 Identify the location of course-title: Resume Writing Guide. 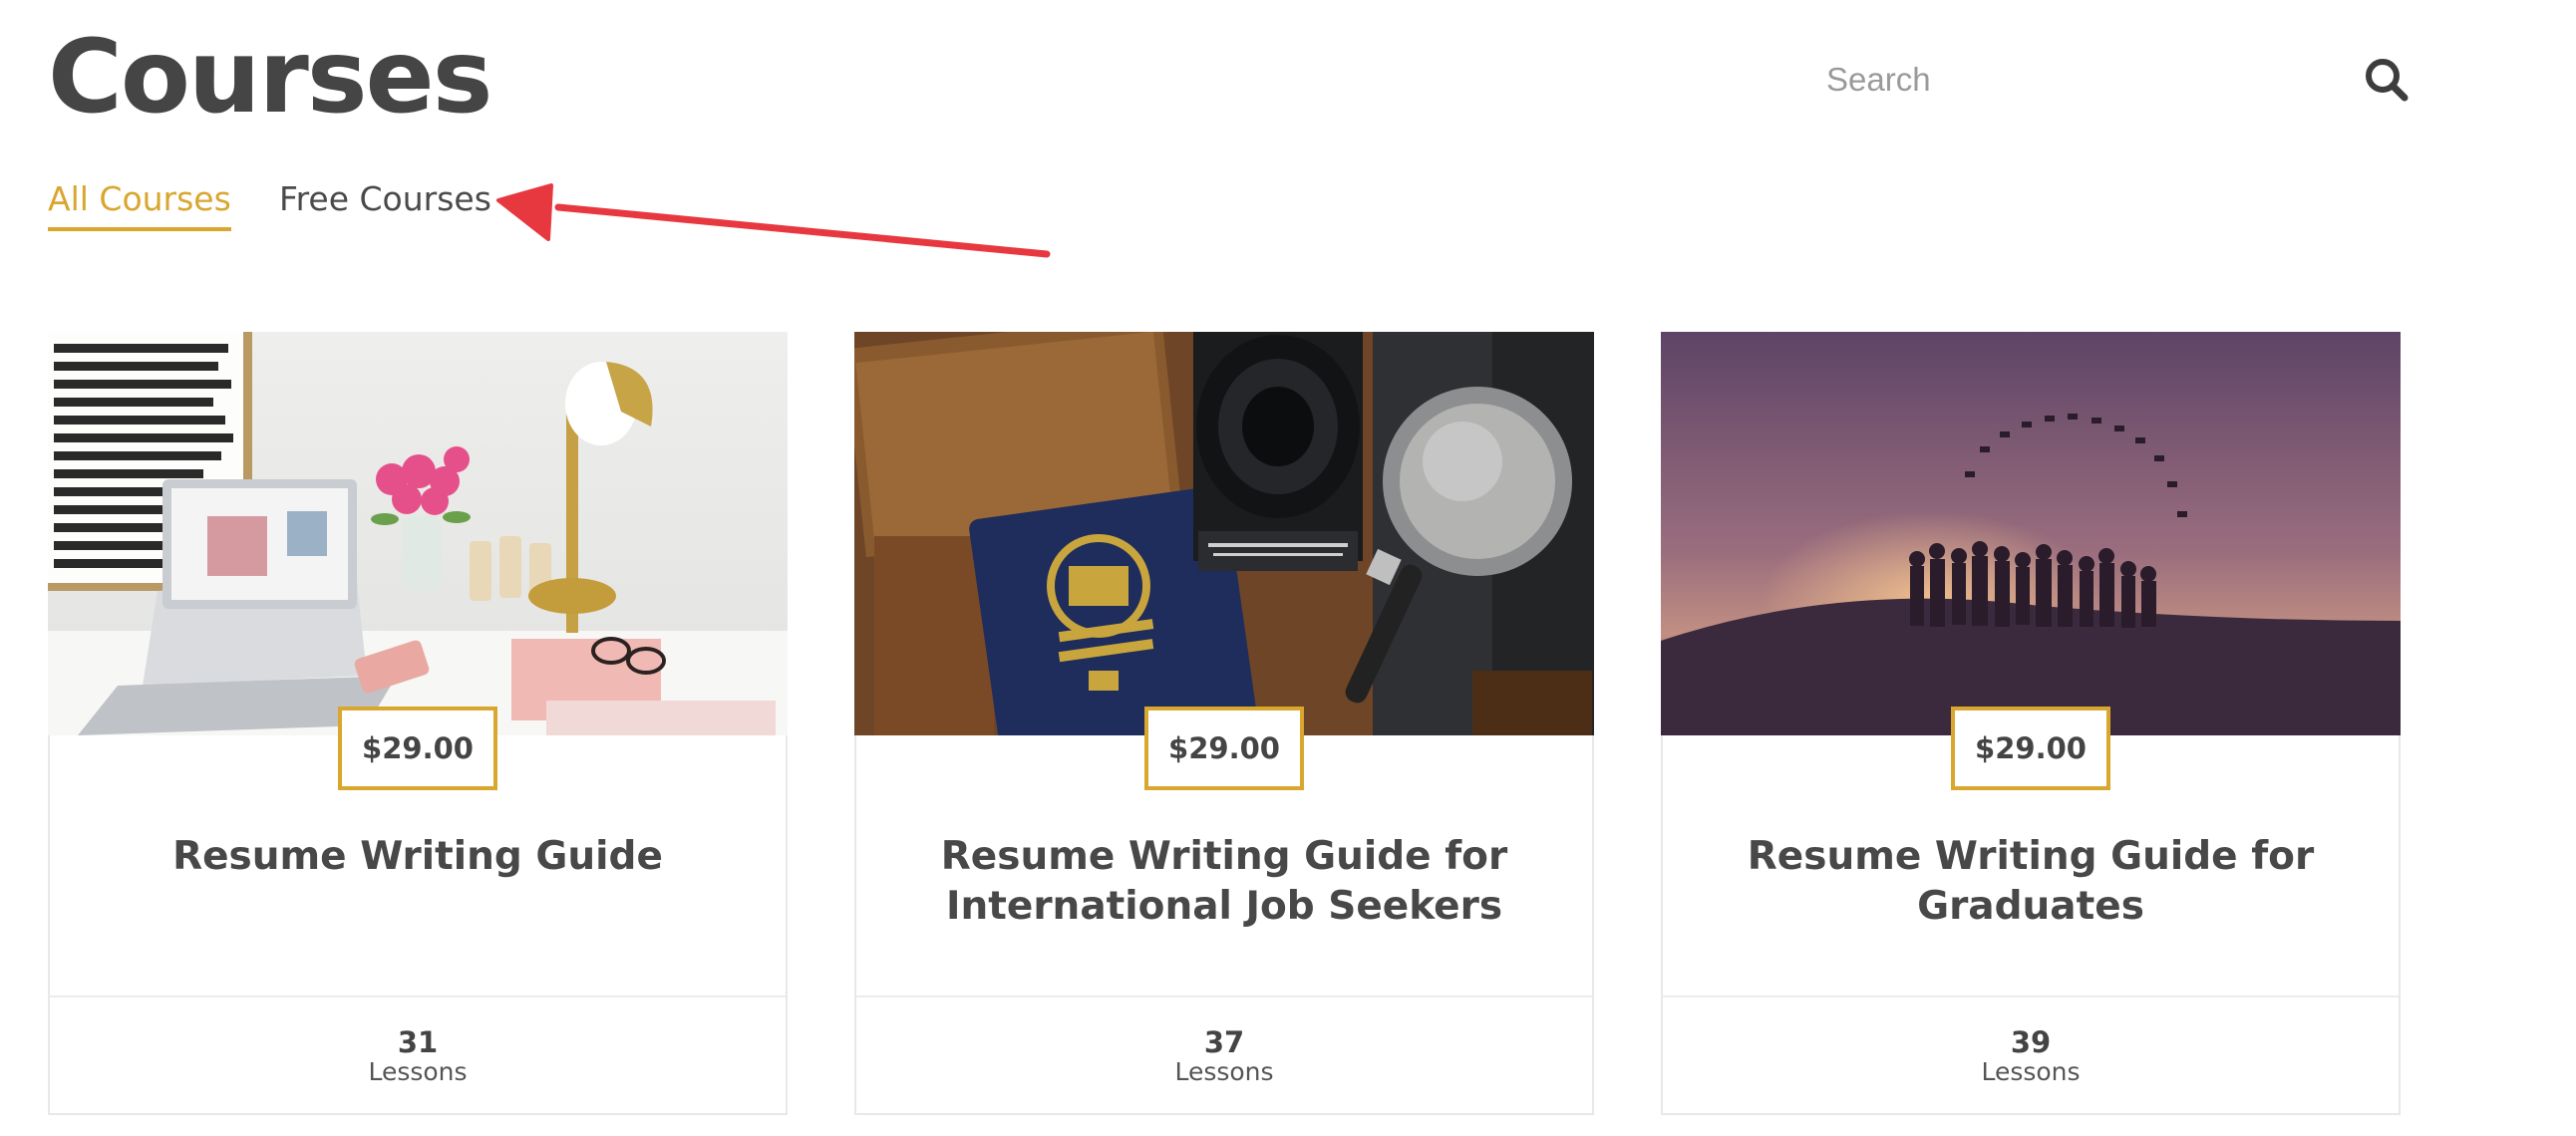
(418, 857).